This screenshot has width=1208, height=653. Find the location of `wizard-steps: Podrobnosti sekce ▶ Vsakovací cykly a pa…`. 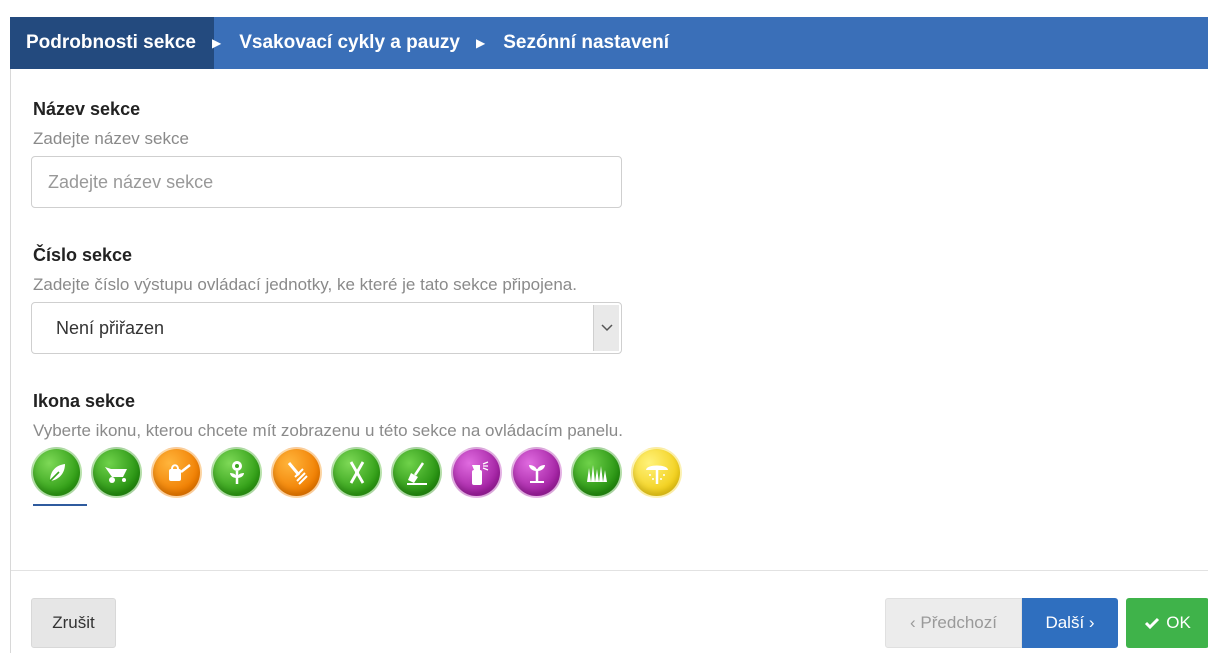

wizard-steps: Podrobnosti sekce ▶ Vsakovací cykly a pa… is located at coordinates (609, 43).